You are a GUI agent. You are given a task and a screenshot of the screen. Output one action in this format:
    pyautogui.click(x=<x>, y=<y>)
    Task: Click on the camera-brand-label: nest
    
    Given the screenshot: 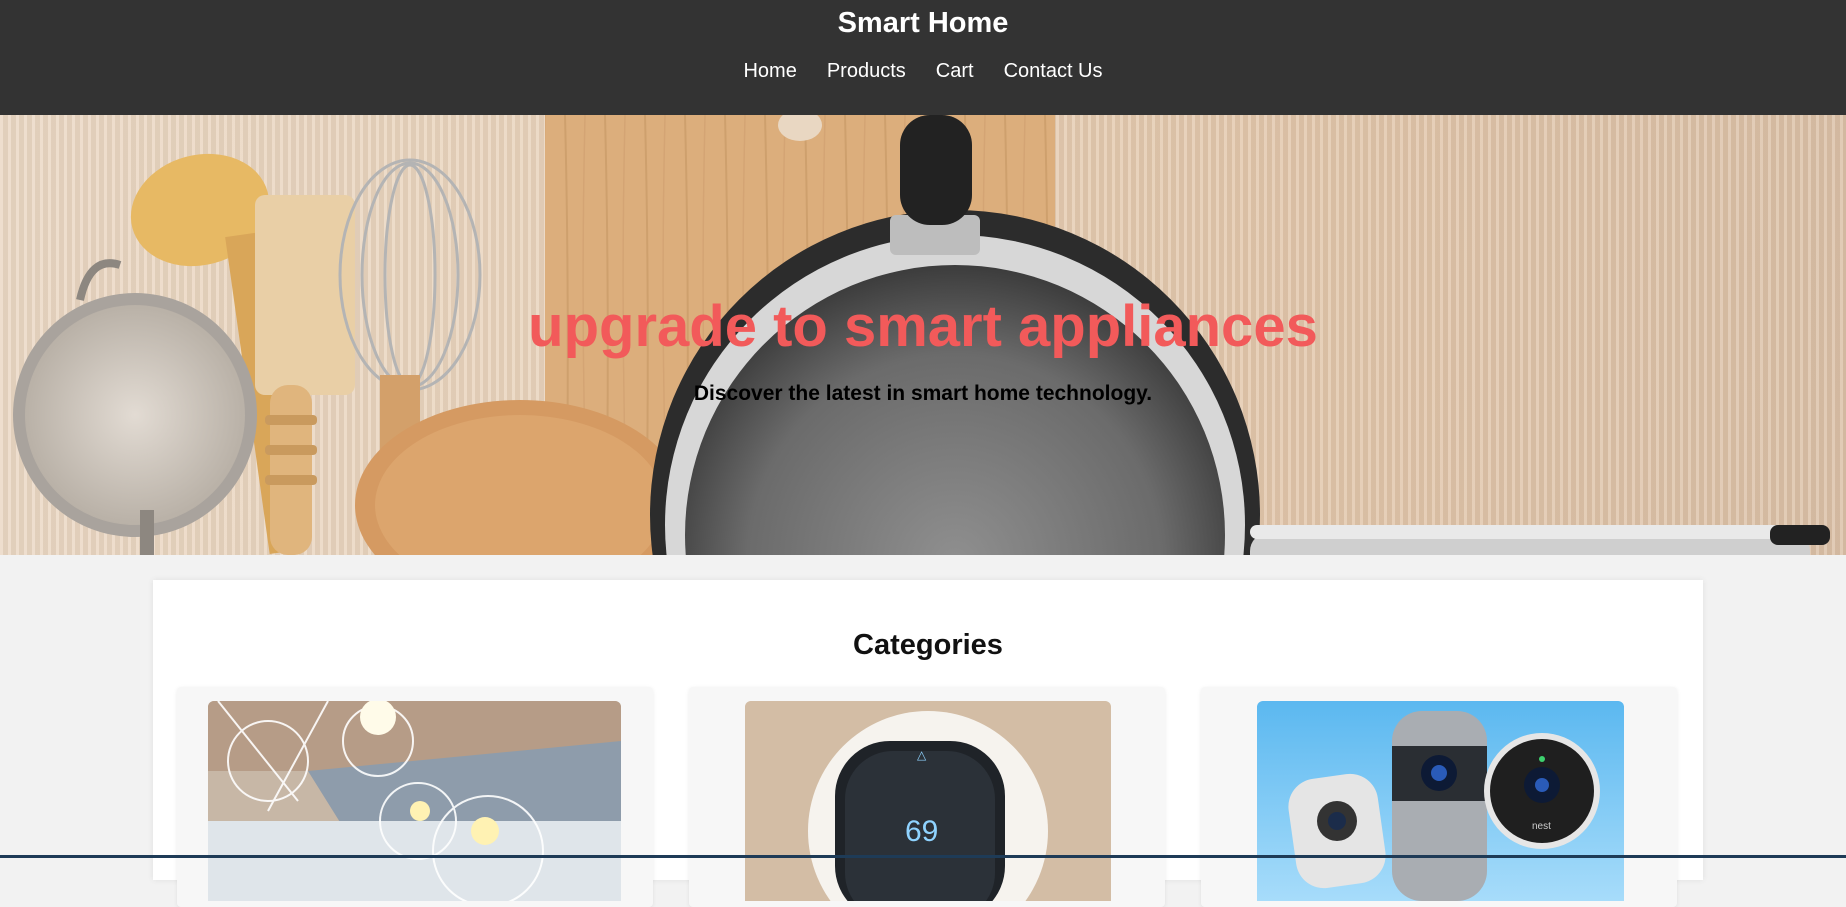 What is the action you would take?
    pyautogui.click(x=1541, y=826)
    